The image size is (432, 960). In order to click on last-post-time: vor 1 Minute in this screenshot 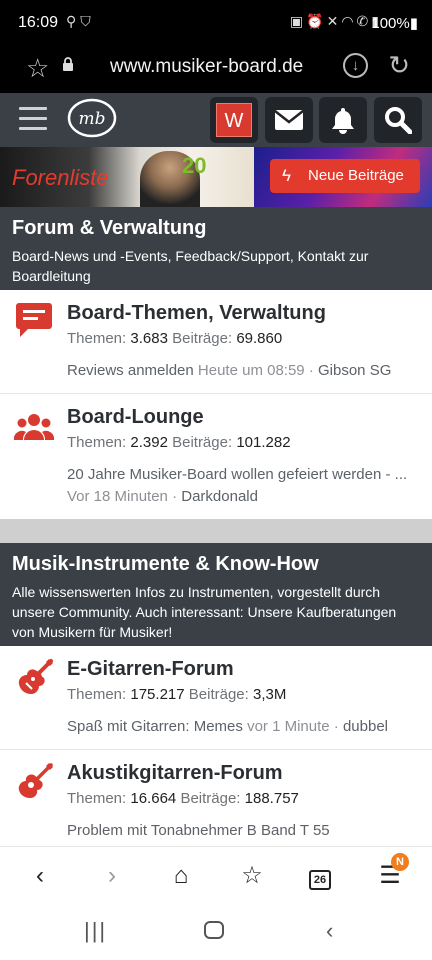, I will do `click(288, 726)`.